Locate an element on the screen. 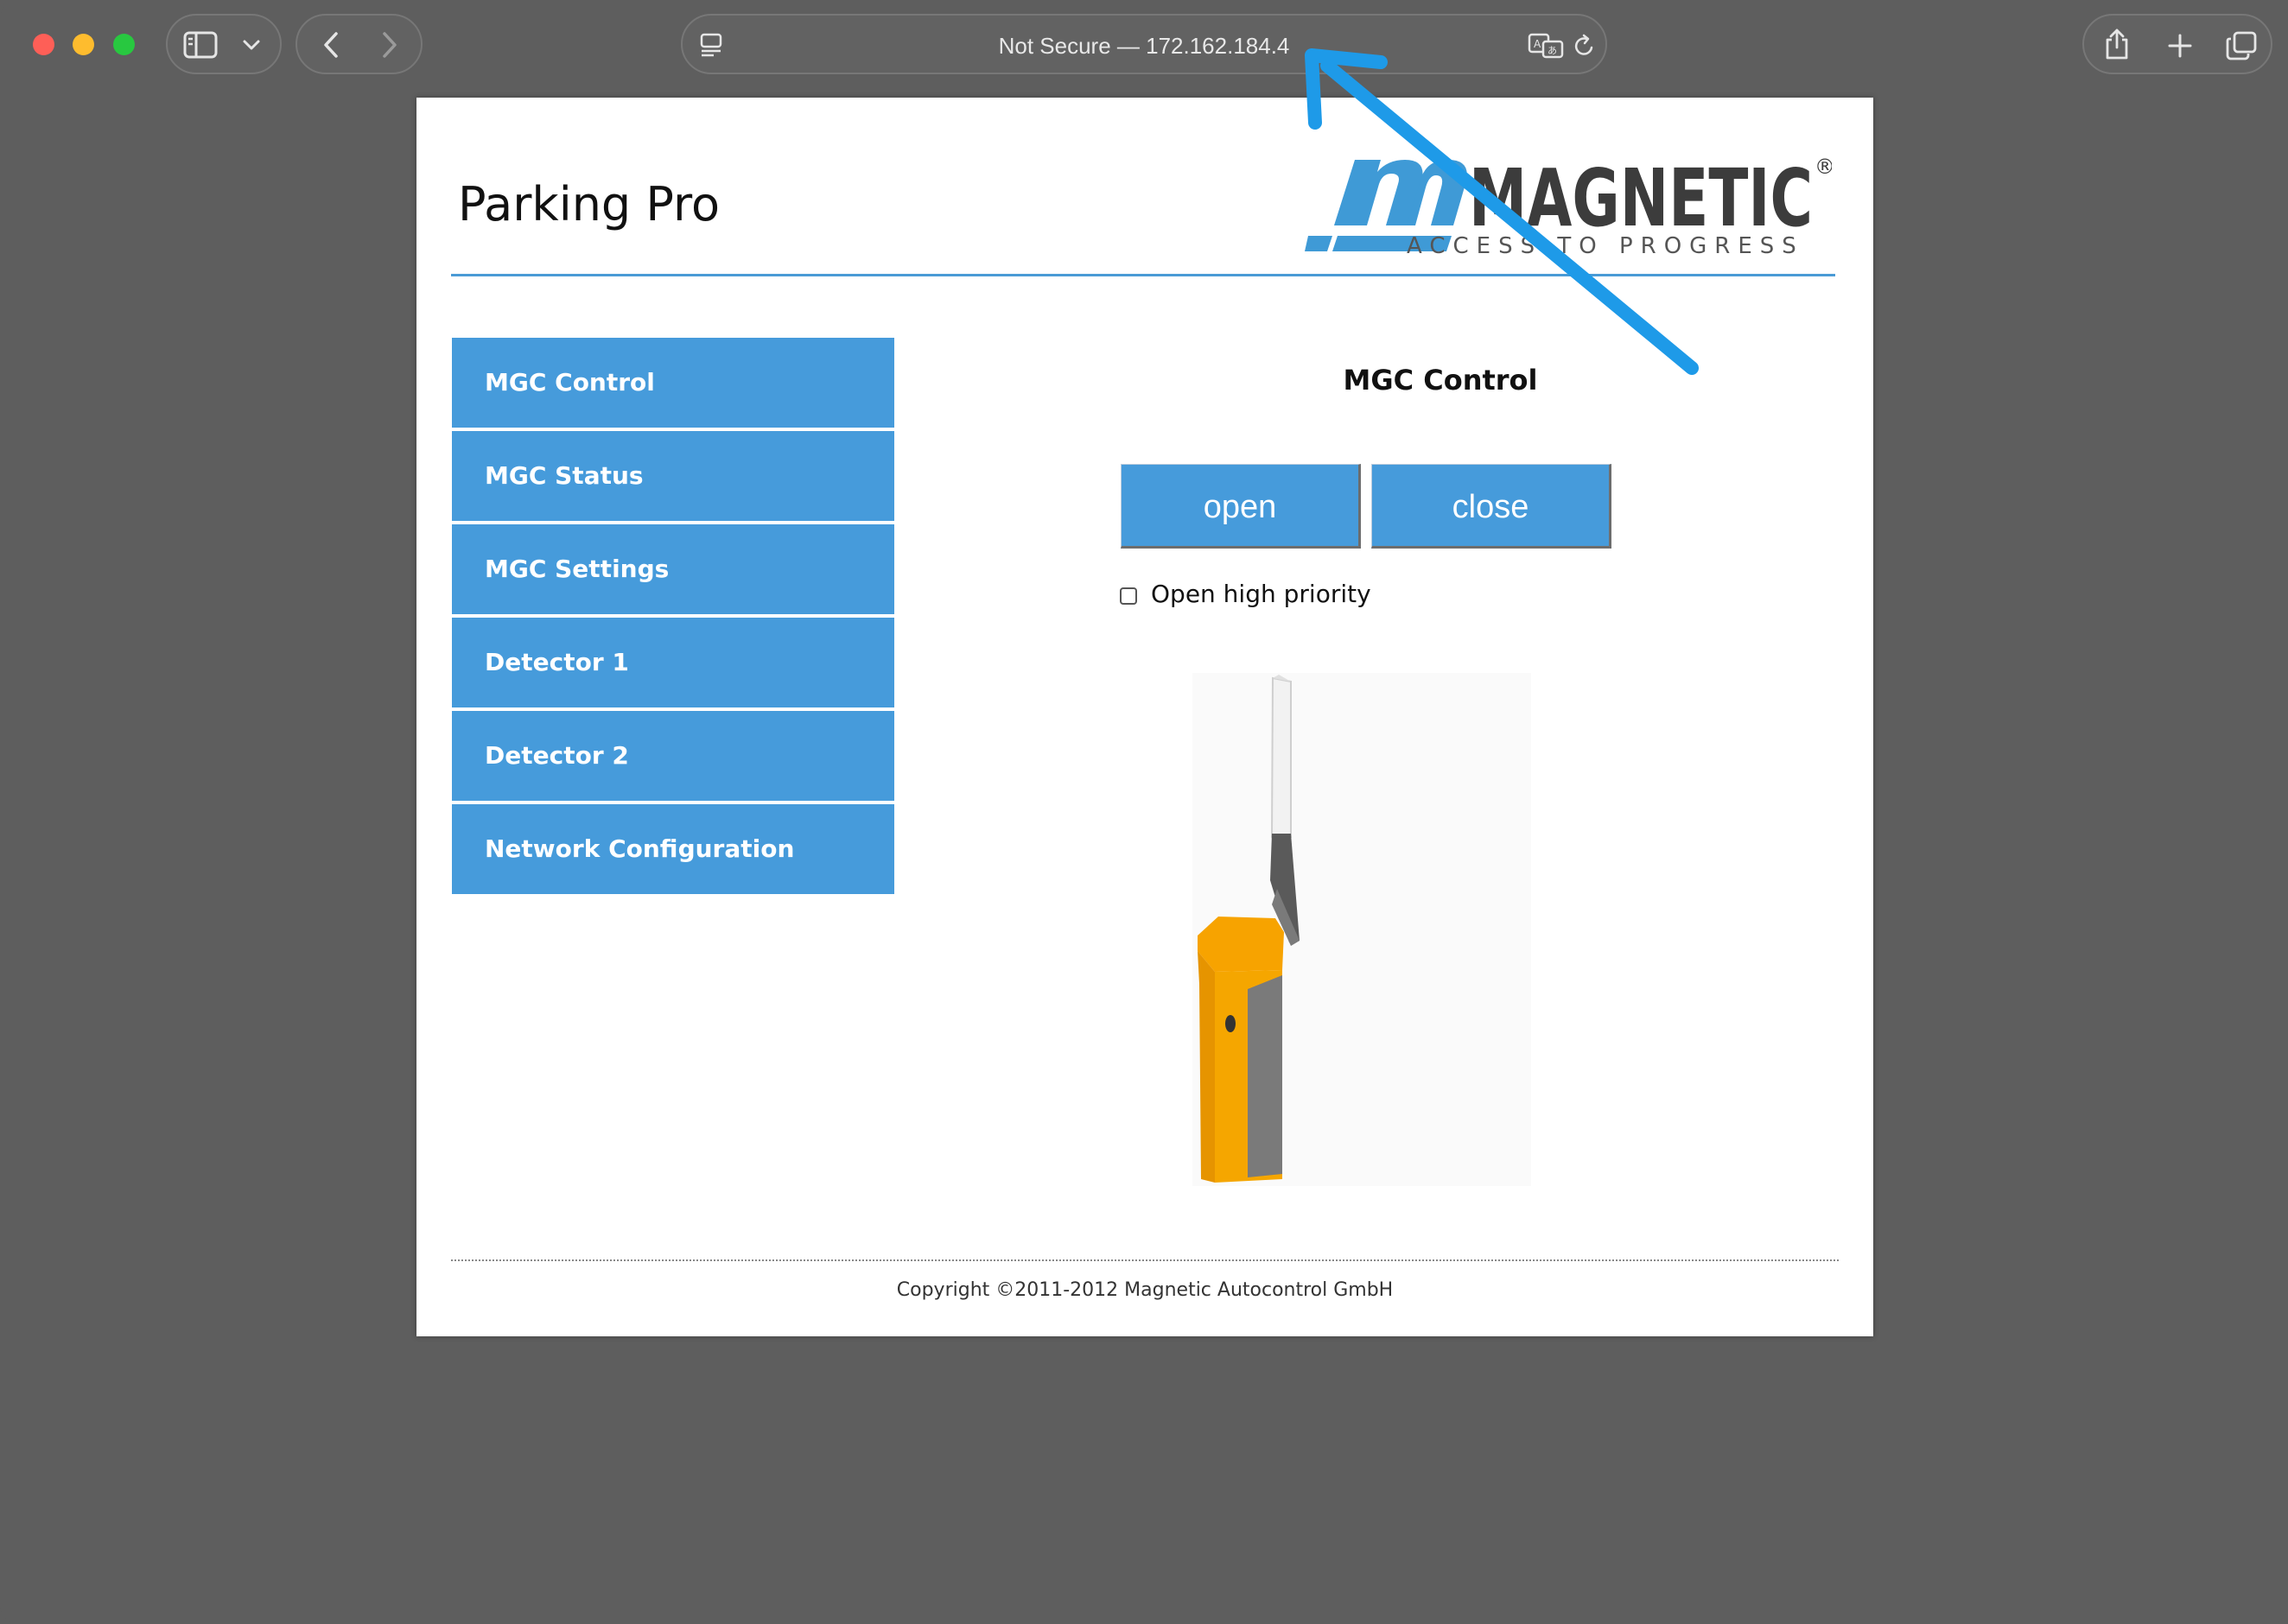  close-window-button is located at coordinates (43, 44).